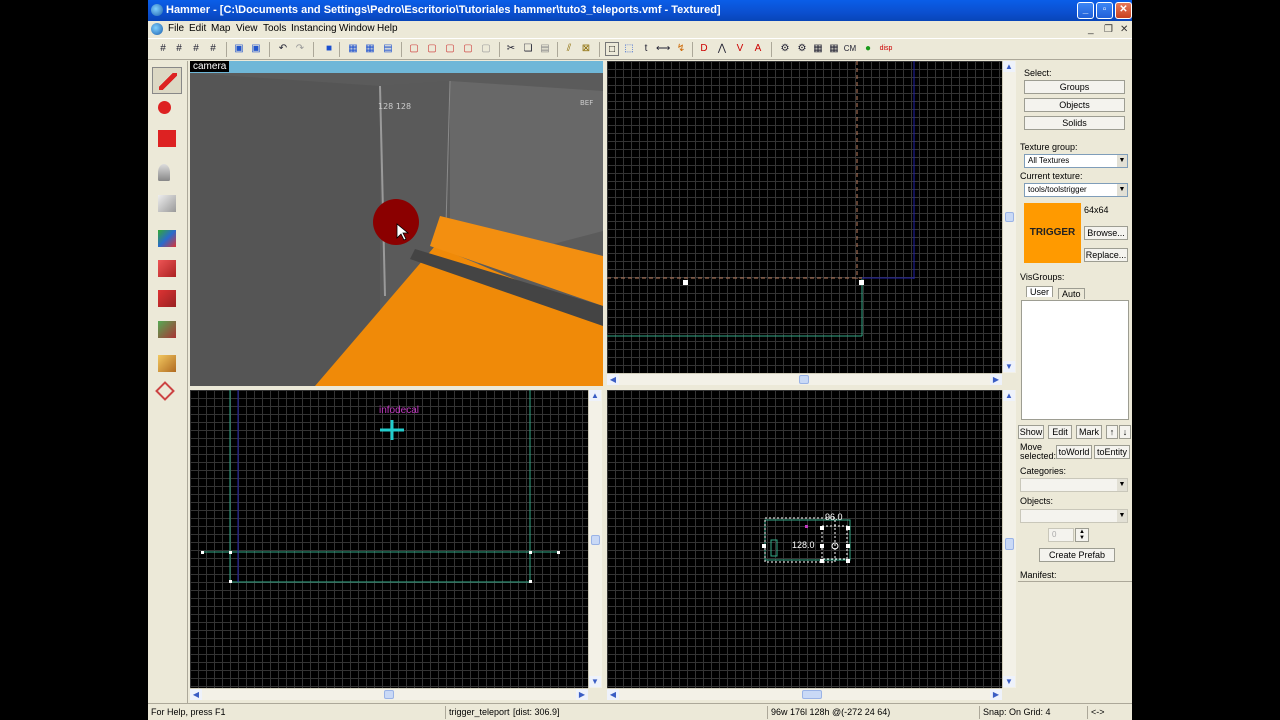 The width and height of the screenshot is (1280, 720). What do you see at coordinates (629, 49) in the screenshot?
I see `texture-select-icon: ⬚` at bounding box center [629, 49].